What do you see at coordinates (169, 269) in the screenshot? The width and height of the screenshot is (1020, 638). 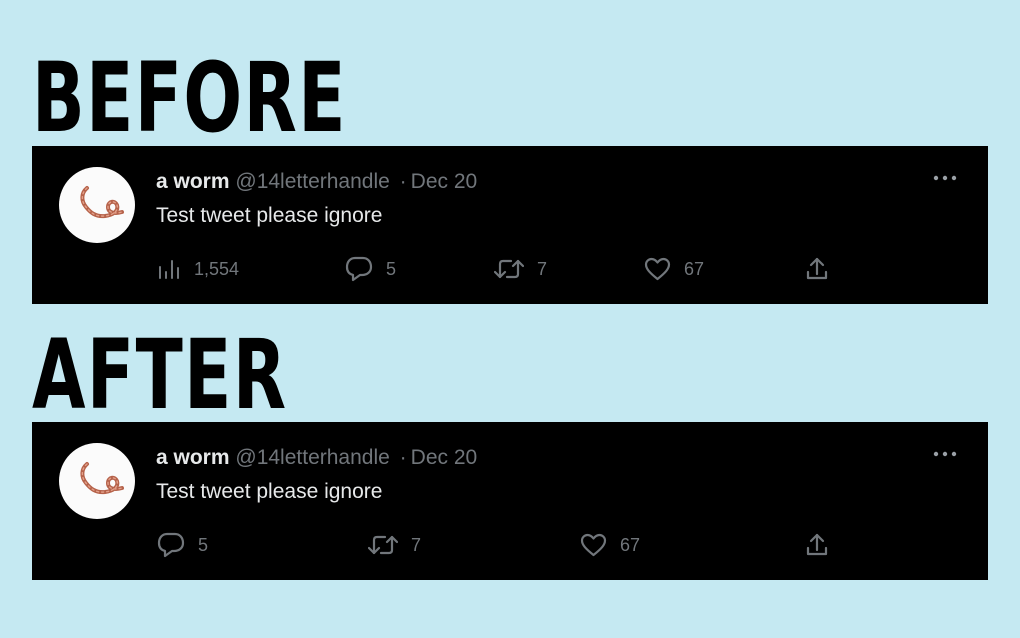 I see `bar-chart-icon` at bounding box center [169, 269].